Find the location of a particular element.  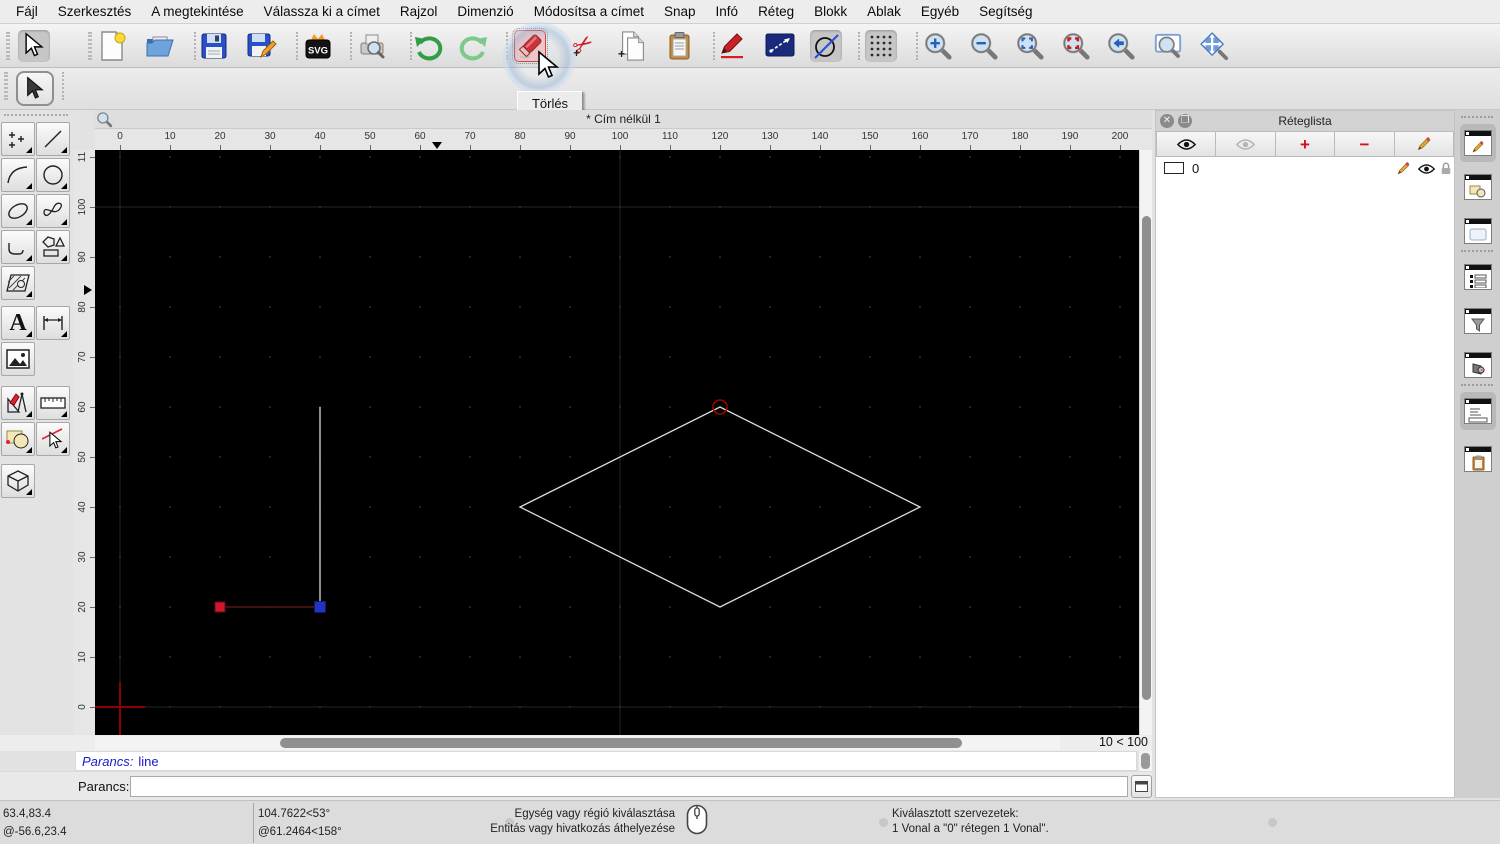

zoom-selected-button is located at coordinates (1076, 46).